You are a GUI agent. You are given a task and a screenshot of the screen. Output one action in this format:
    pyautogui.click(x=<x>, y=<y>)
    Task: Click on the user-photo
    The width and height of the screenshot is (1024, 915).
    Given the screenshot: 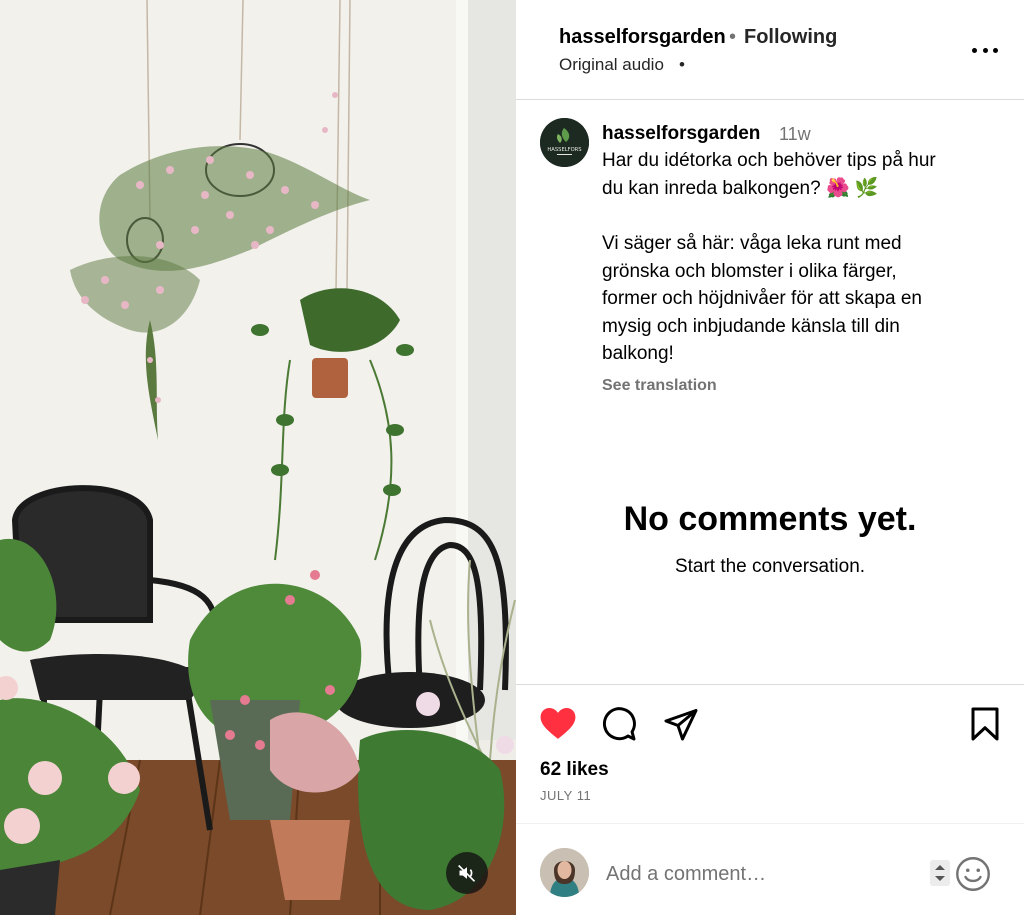 What is the action you would take?
    pyautogui.click(x=564, y=872)
    